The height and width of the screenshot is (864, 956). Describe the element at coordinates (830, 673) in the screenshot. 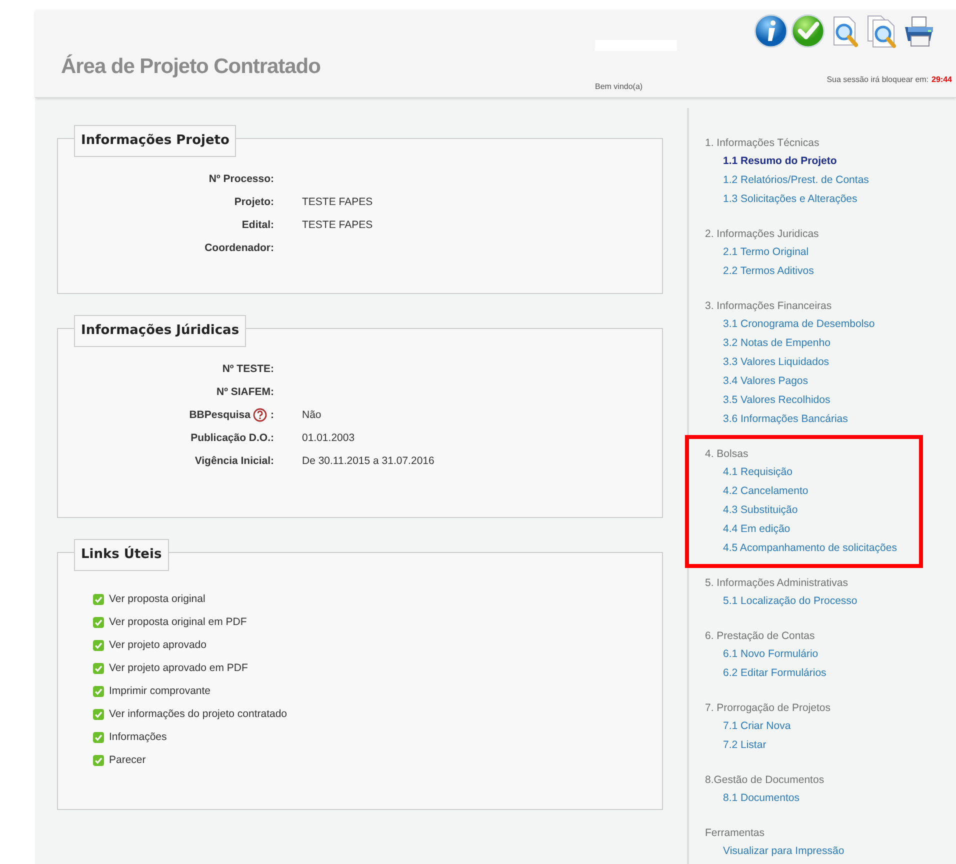

I see `menu-link: 6.2 Editar Formulários` at that location.